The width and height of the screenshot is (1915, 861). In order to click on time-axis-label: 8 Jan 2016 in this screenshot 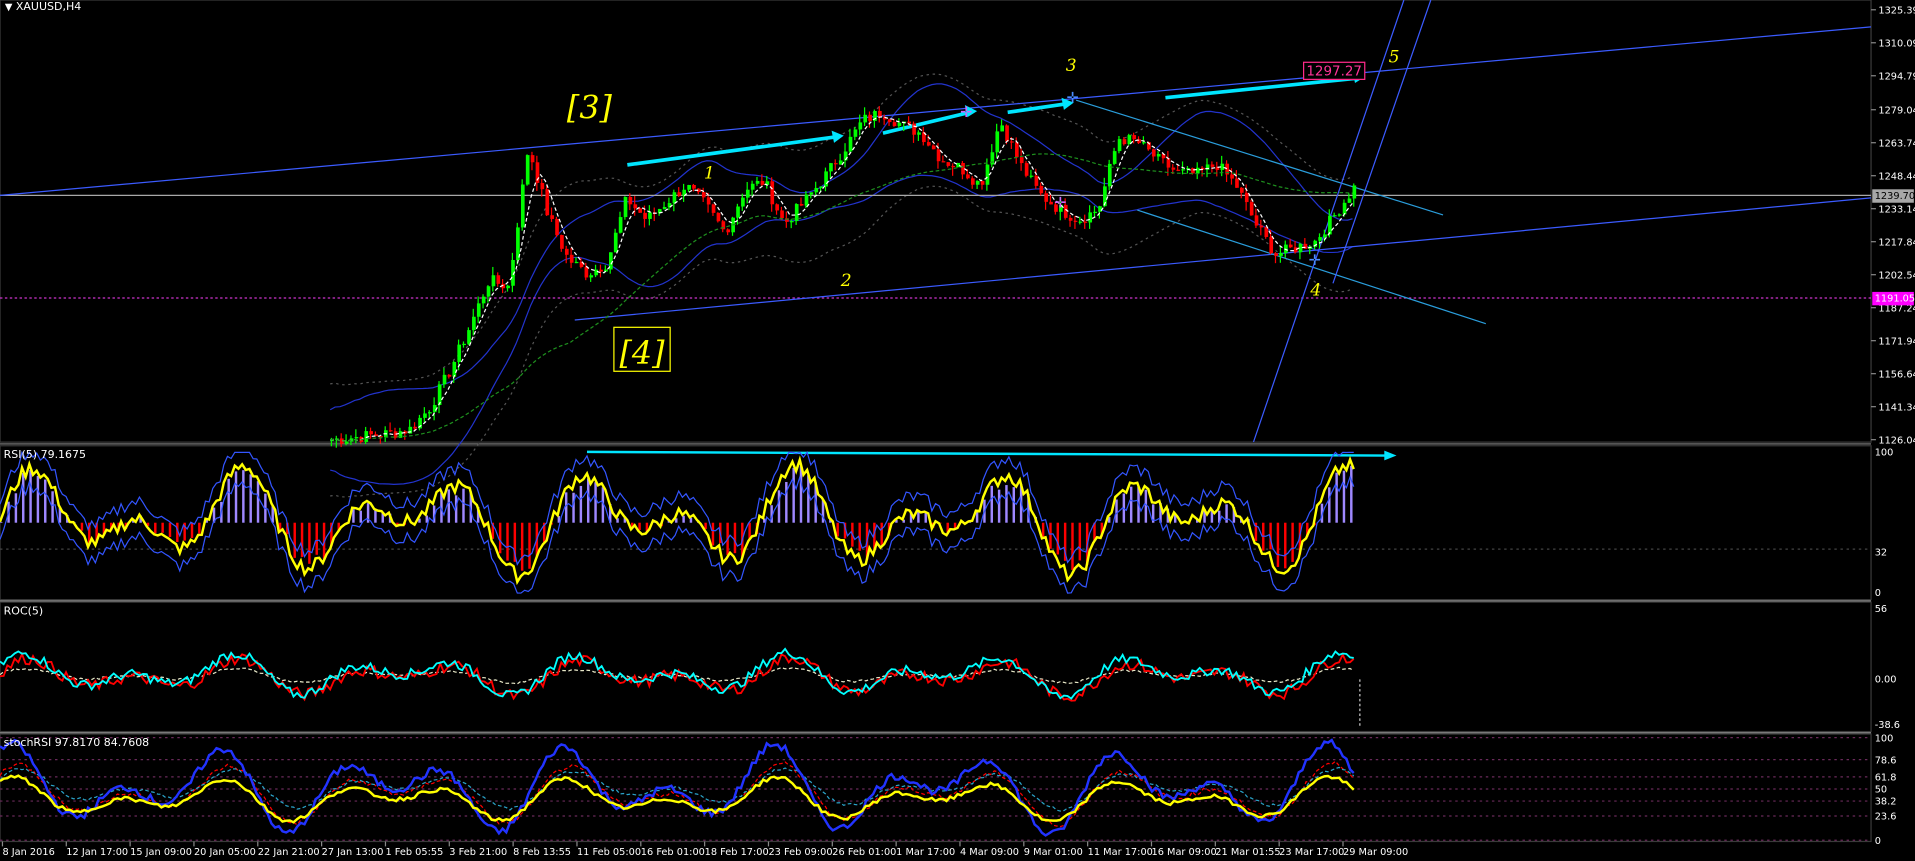, I will do `click(28, 852)`.